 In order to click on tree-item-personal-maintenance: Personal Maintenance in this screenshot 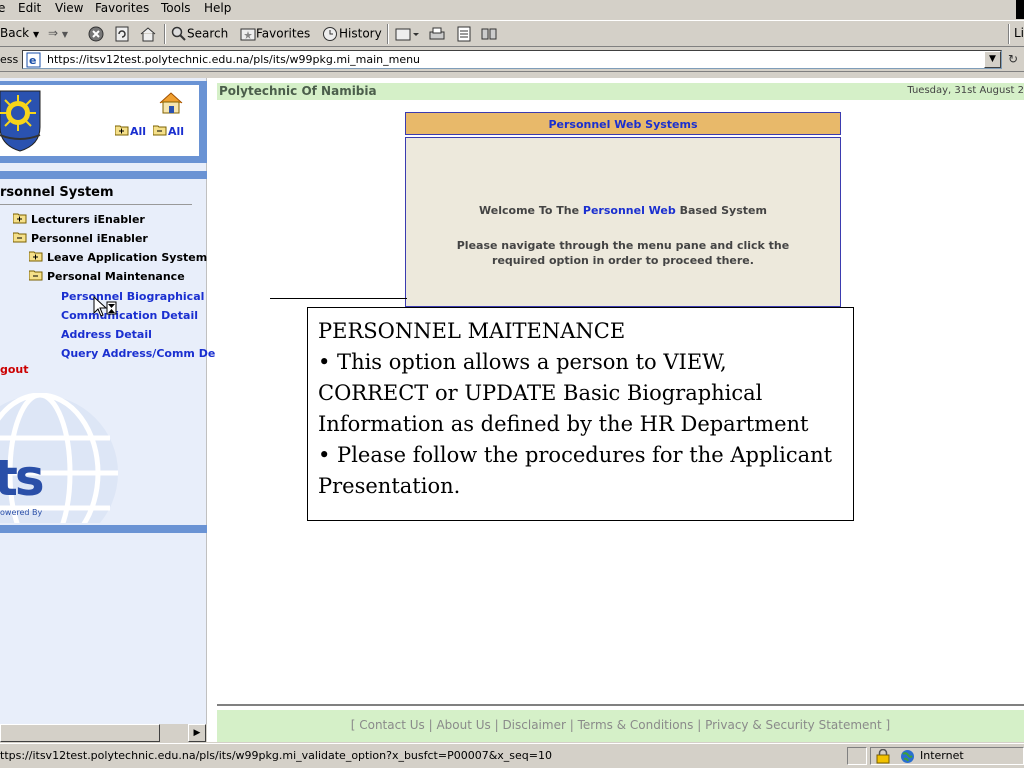, I will do `click(106, 276)`.